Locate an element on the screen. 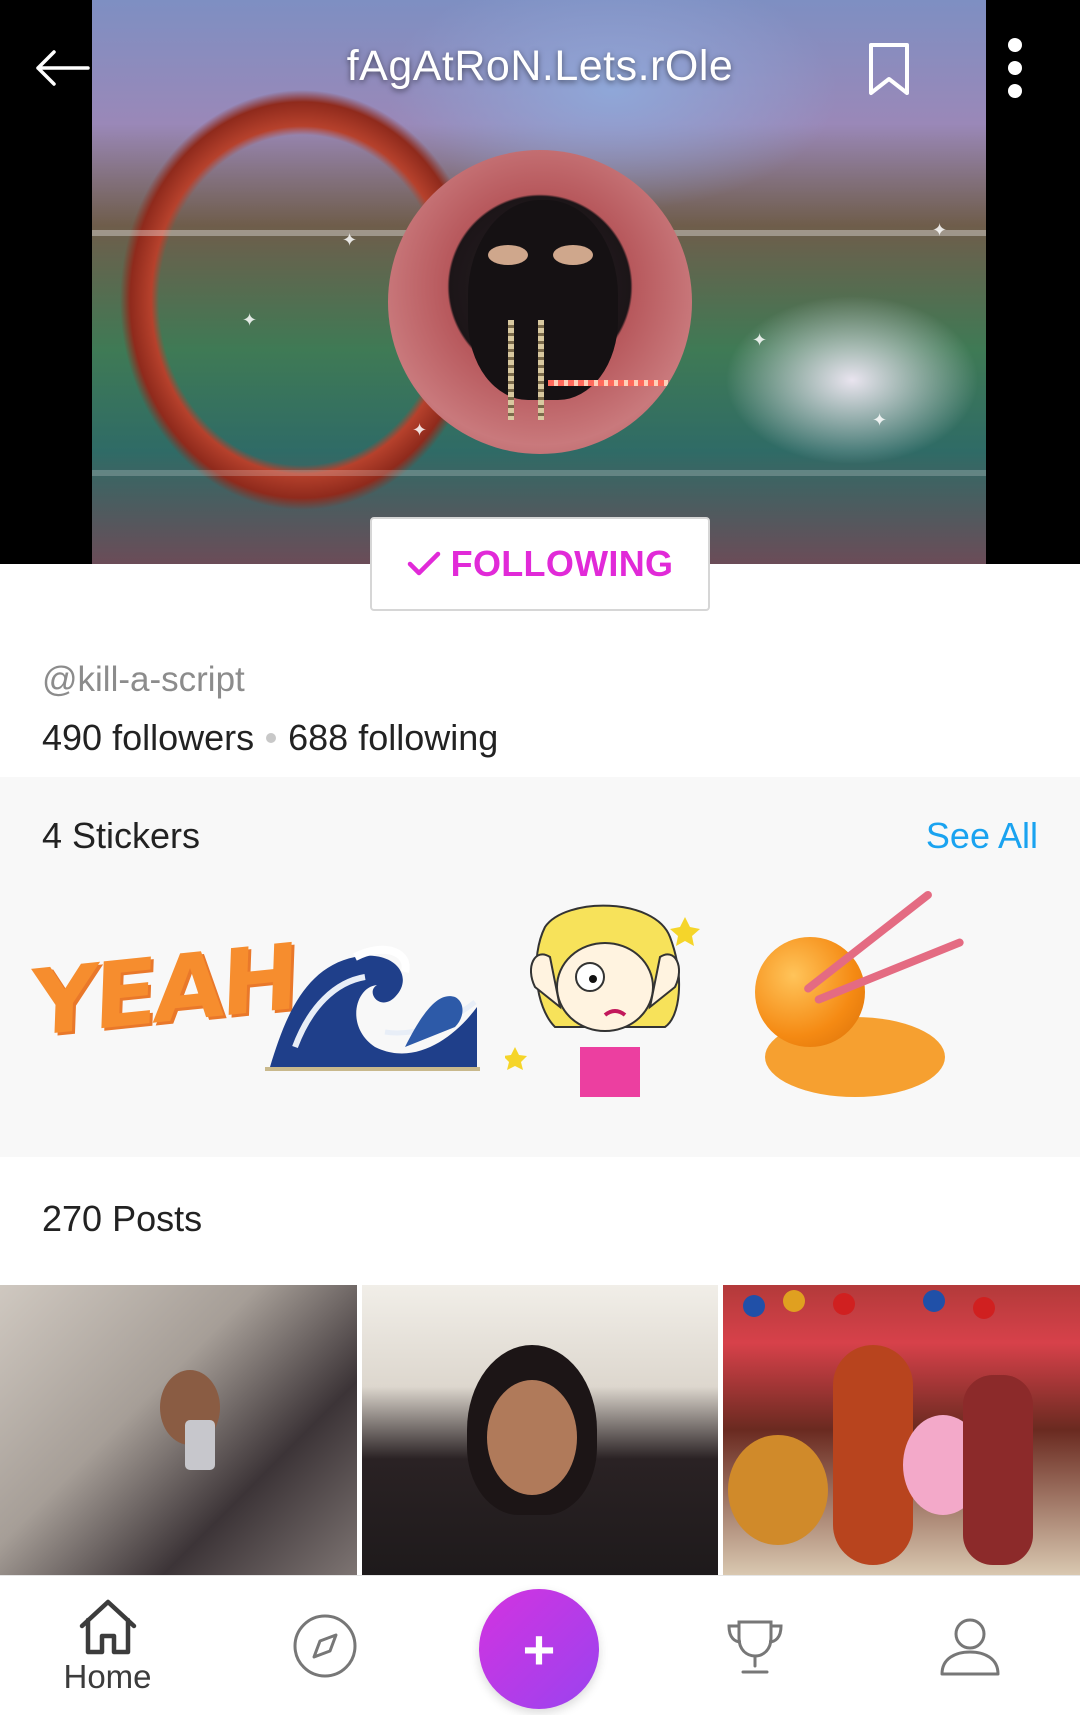 The image size is (1080, 1715). see-all-link: See All is located at coordinates (982, 836).